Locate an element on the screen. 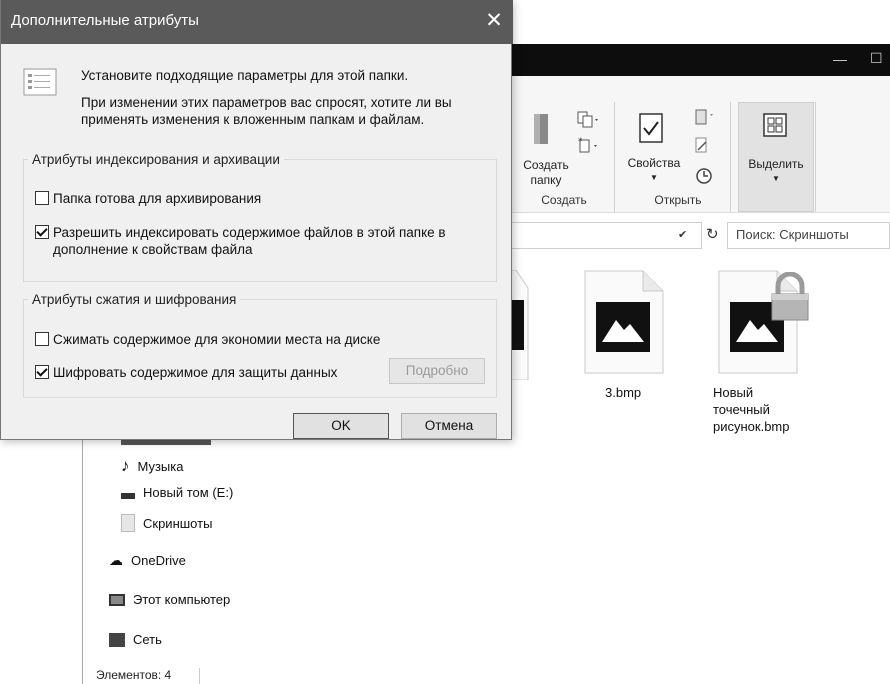 Image resolution: width=890 pixels, height=684 pixels. refresh-icon: ↻ is located at coordinates (712, 234).